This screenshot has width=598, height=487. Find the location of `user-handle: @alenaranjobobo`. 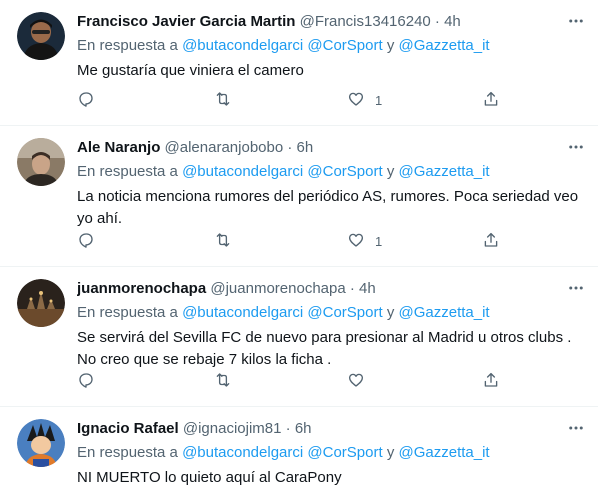

user-handle: @alenaranjobobo is located at coordinates (224, 147).